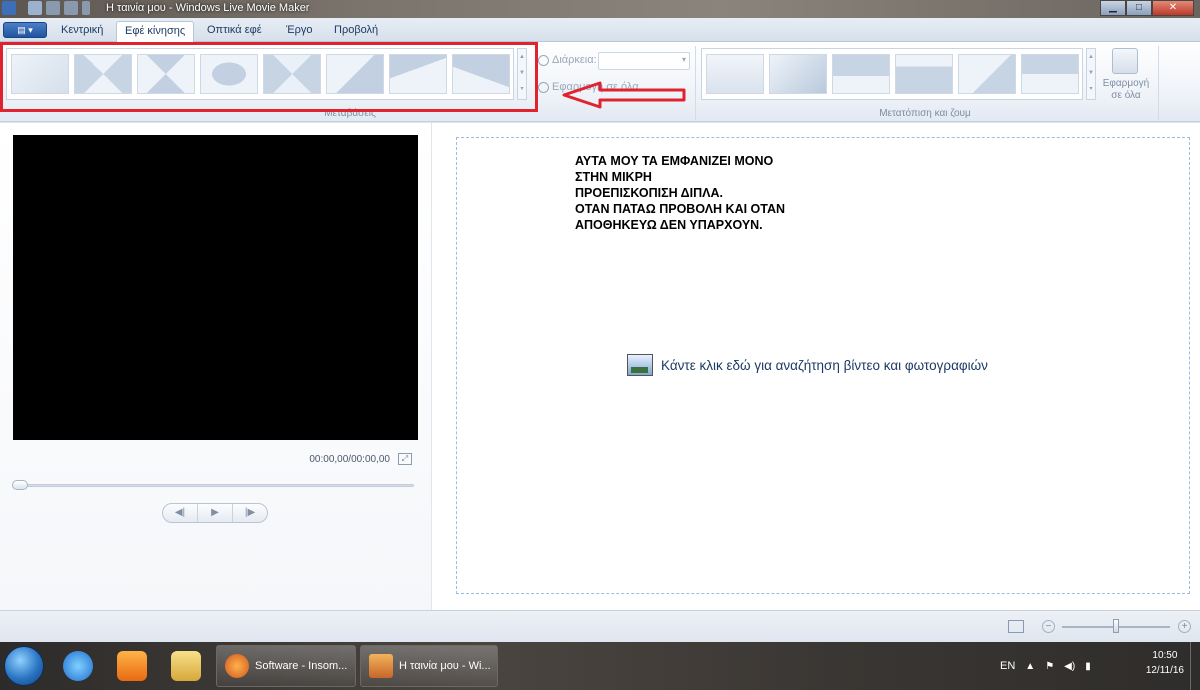 This screenshot has height=690, width=1200. I want to click on duration-combobox: ▾, so click(644, 61).